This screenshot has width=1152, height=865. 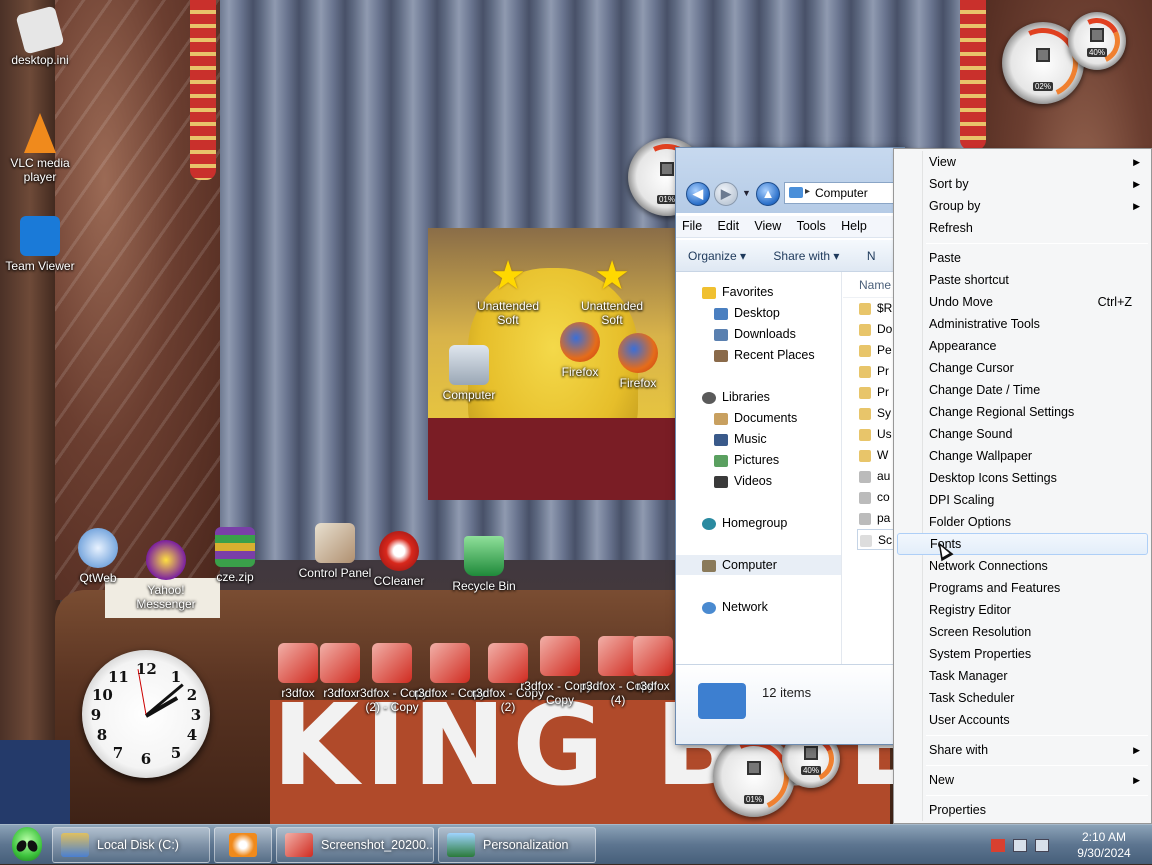 What do you see at coordinates (726, 194) in the screenshot?
I see `forward-button: ▶` at bounding box center [726, 194].